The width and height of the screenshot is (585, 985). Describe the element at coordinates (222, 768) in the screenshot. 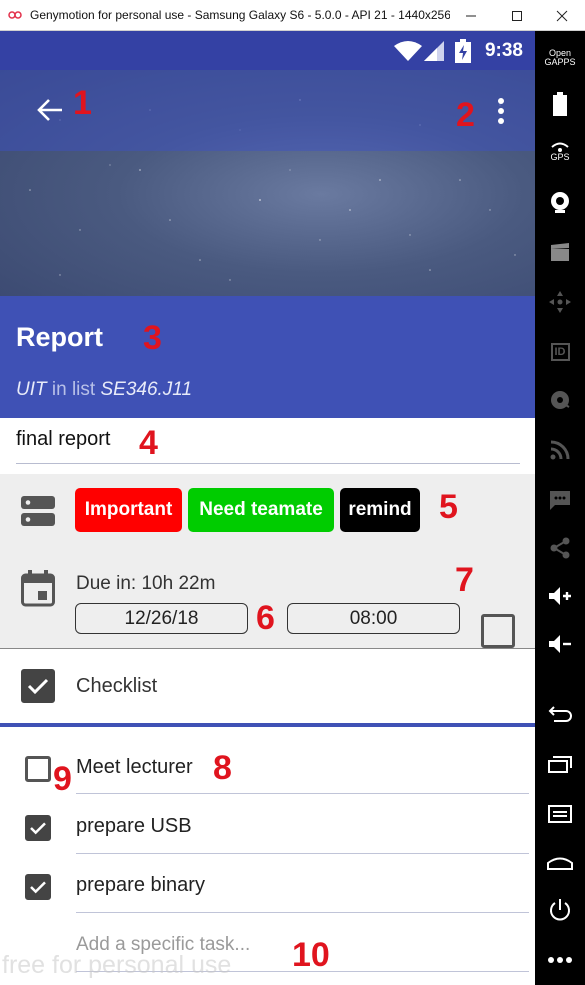

I see `annotation-8: 8` at that location.